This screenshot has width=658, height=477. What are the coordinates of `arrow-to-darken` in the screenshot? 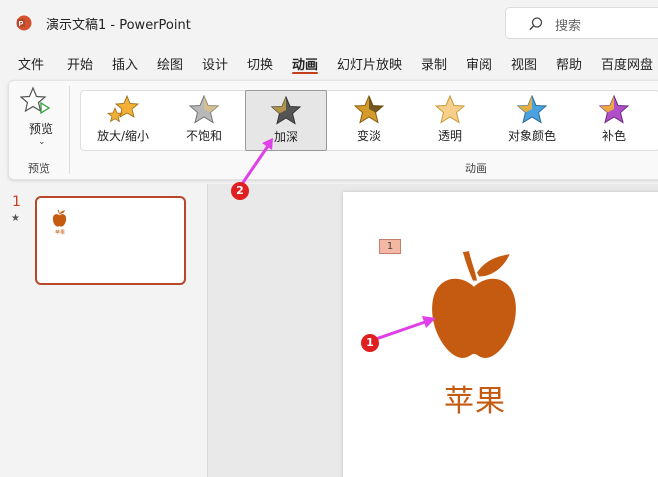 It's located at (256, 161).